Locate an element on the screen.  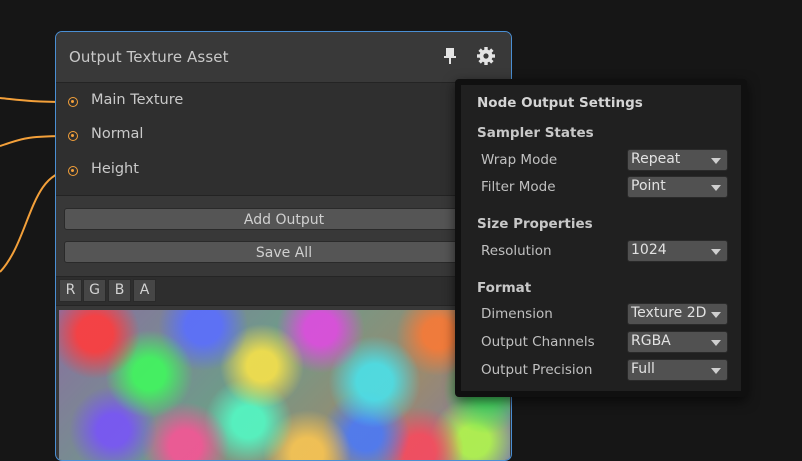
dropdown-value: Full is located at coordinates (643, 369).